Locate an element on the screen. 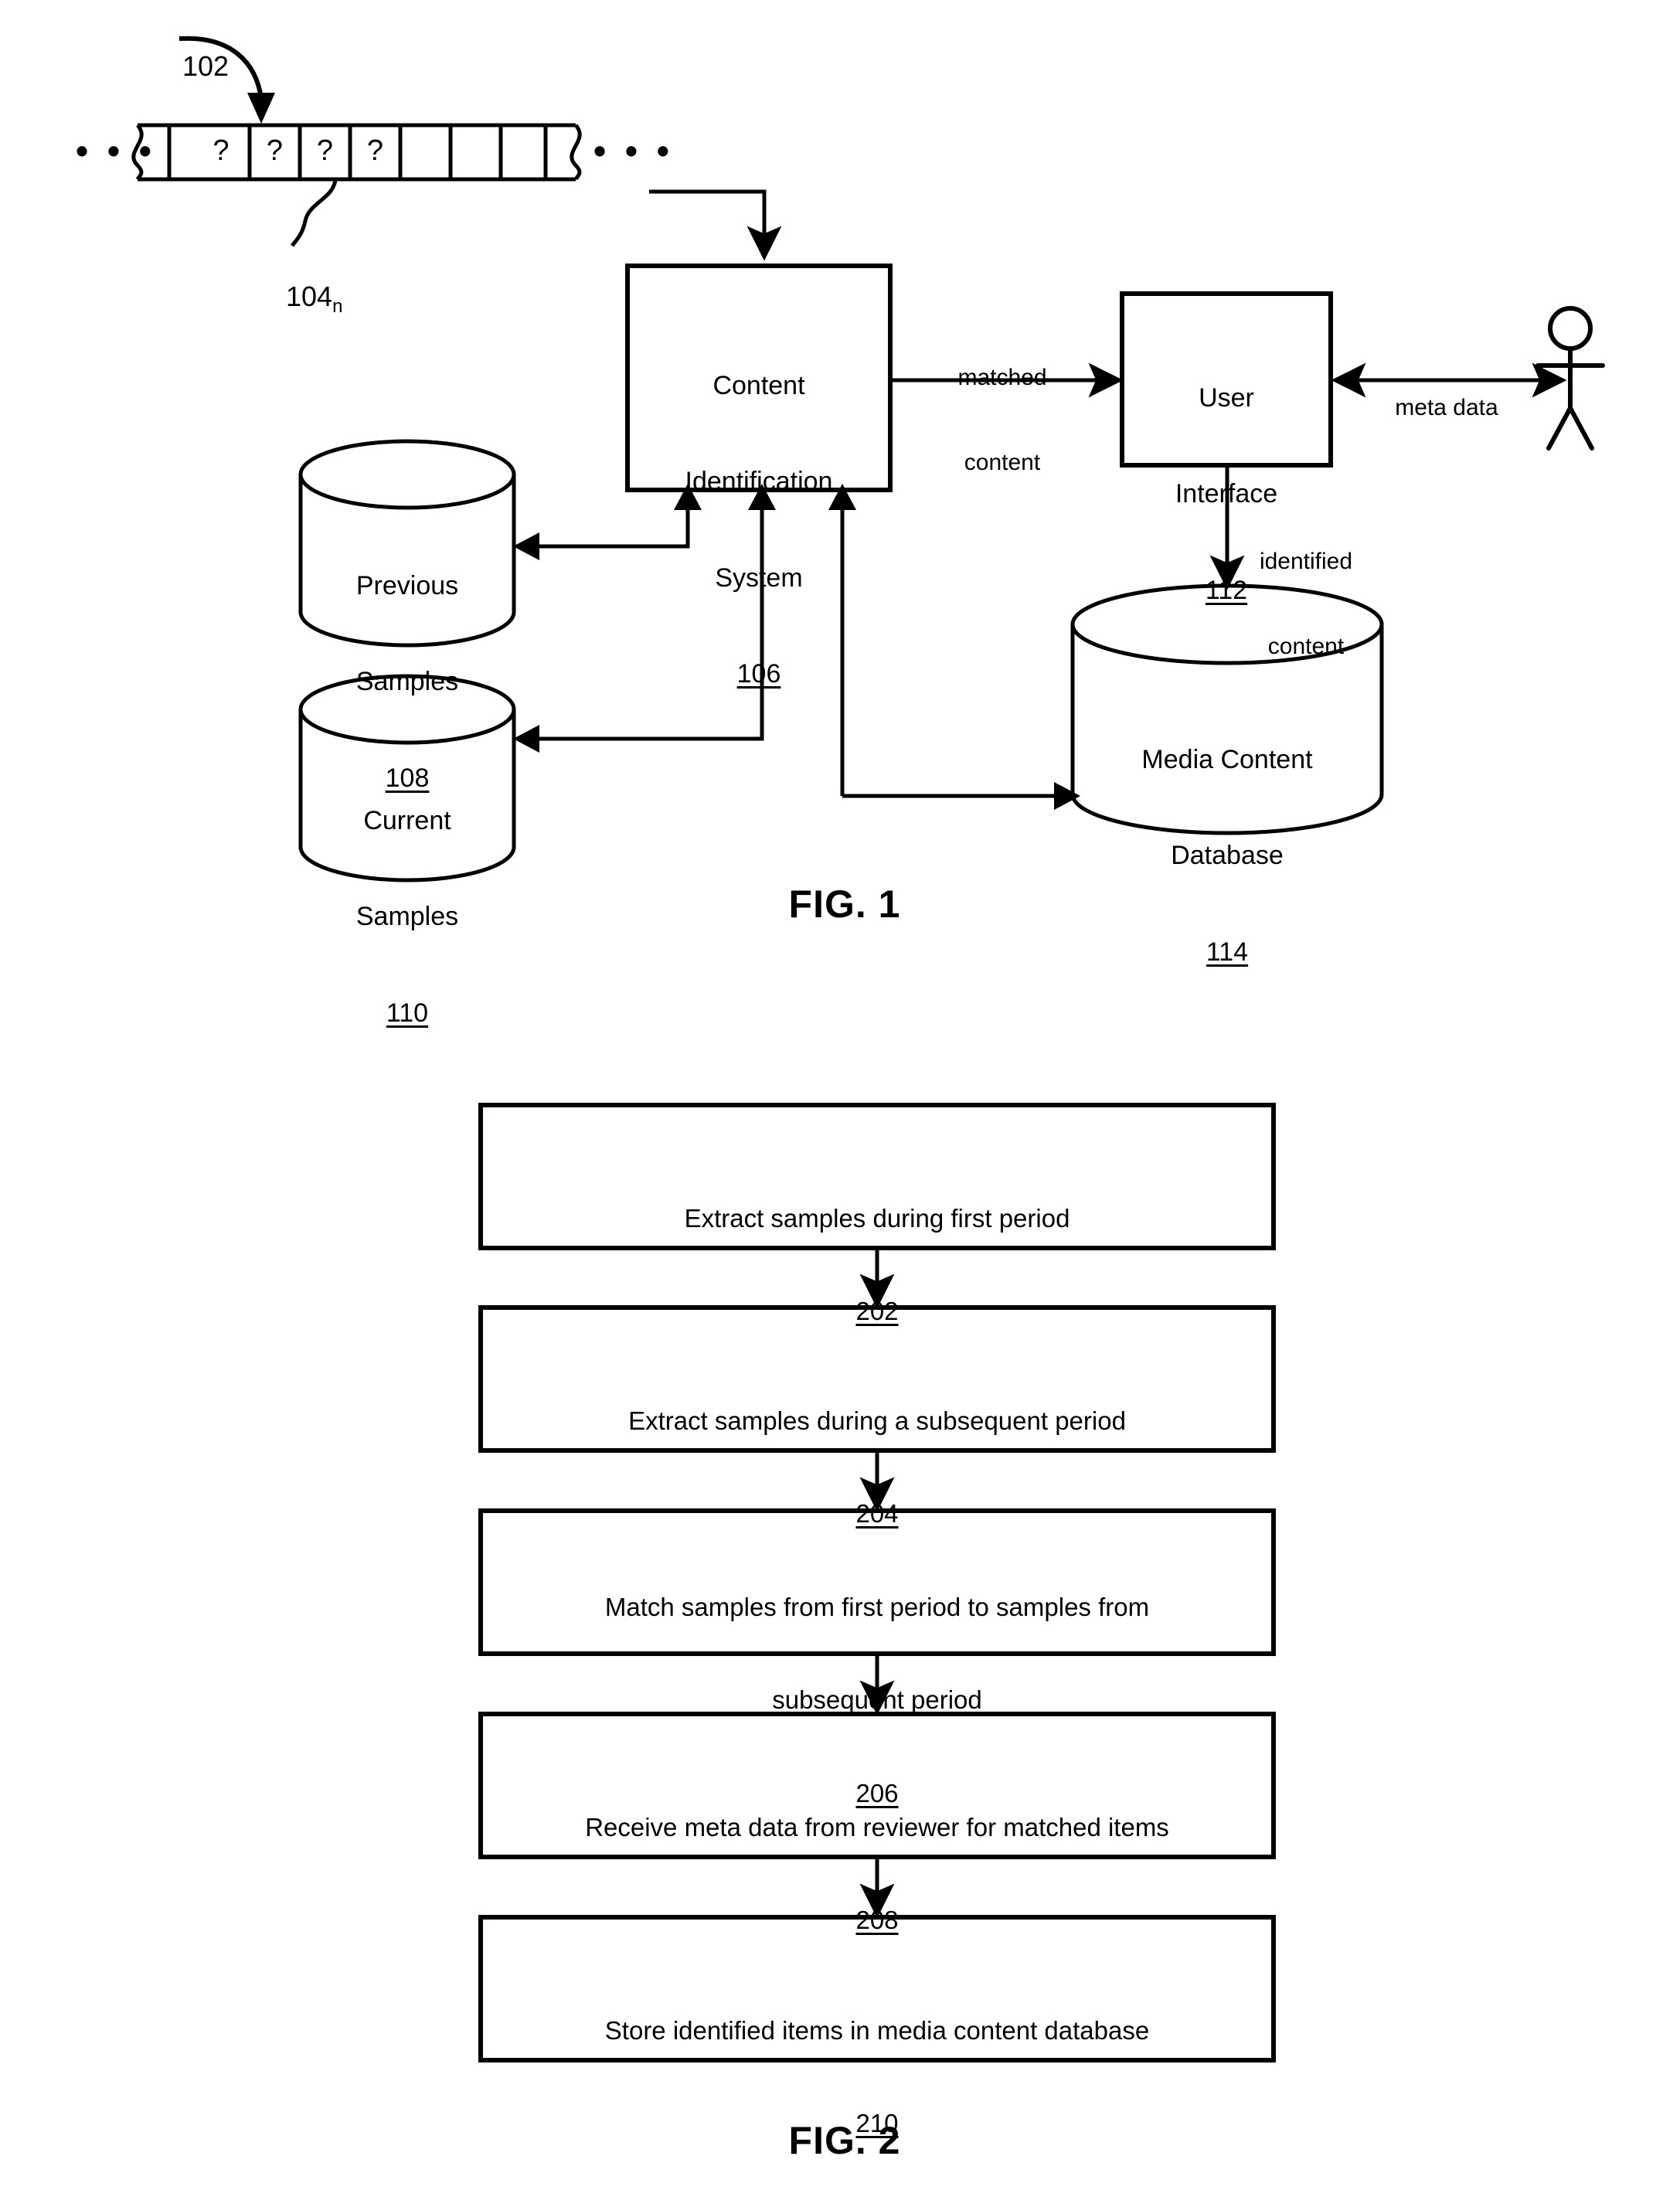 This screenshot has height=2207, width=1680. fig1-caption: FIG. 1 is located at coordinates (844, 904).